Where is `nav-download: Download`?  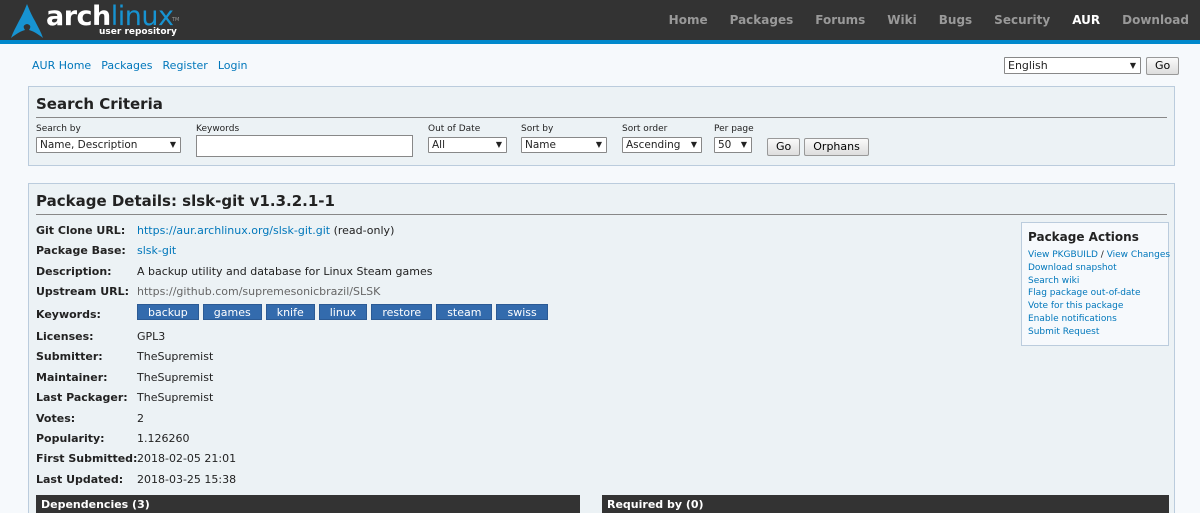
nav-download: Download is located at coordinates (1155, 20).